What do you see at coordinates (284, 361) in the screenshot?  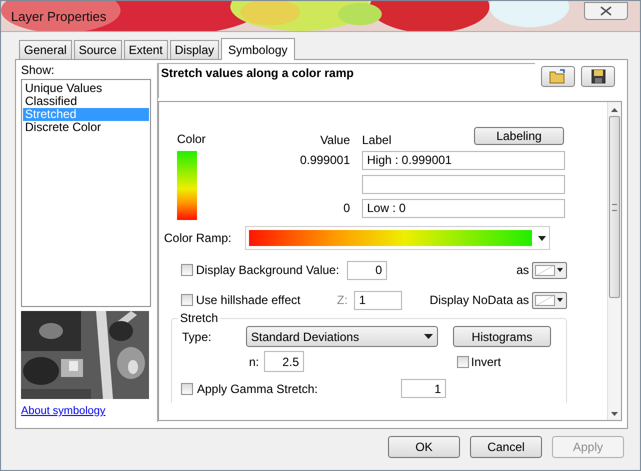 I see `n-field: 2.5` at bounding box center [284, 361].